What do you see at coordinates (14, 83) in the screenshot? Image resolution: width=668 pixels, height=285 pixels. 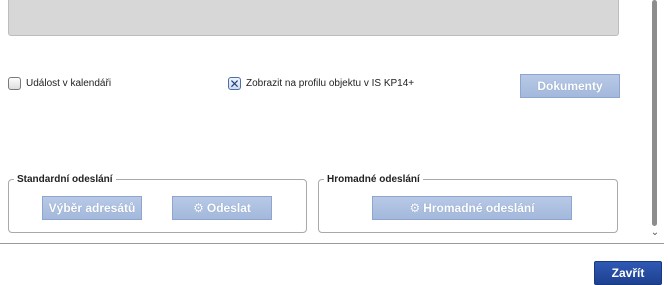 I see `event-in-calendar-checkbox` at bounding box center [14, 83].